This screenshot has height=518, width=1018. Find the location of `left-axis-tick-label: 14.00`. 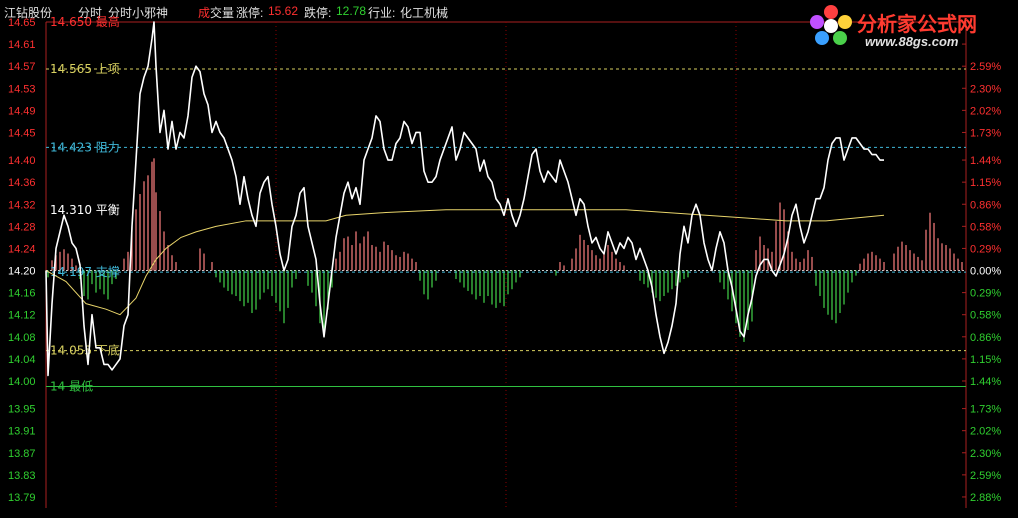

left-axis-tick-label: 14.00 is located at coordinates (22, 382).